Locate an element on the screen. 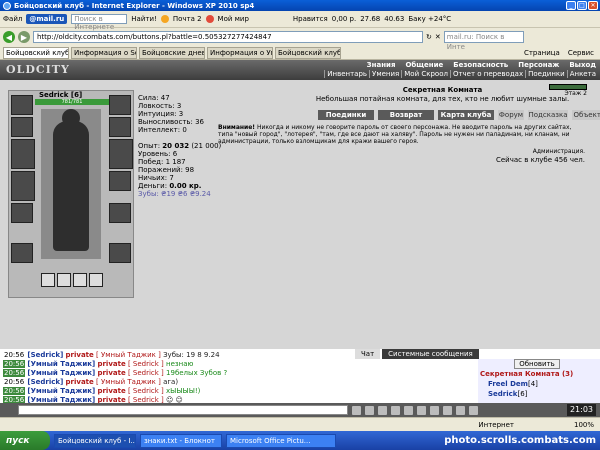 This screenshot has height=450, width=600. stop-icon: ✕ is located at coordinates (438, 37).